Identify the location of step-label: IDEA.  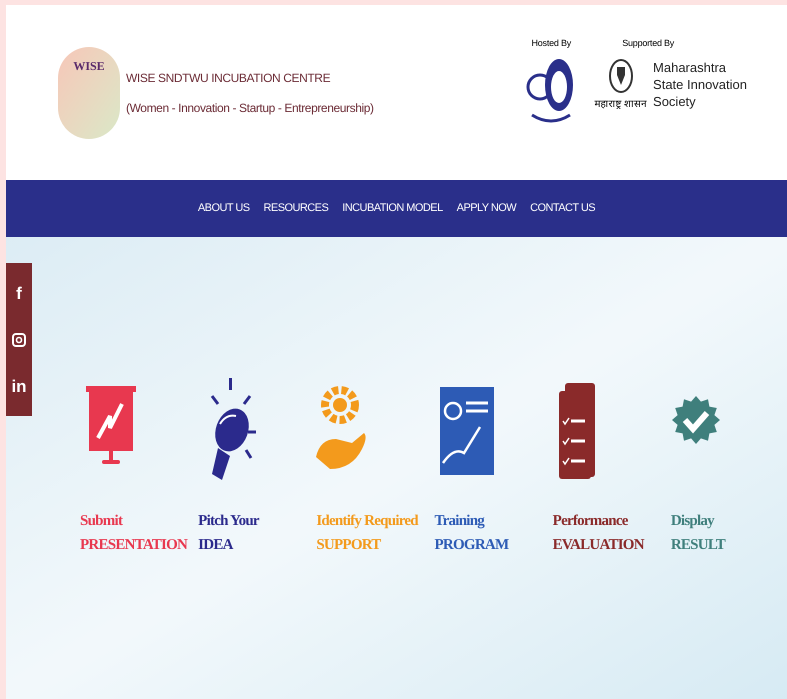
(216, 545).